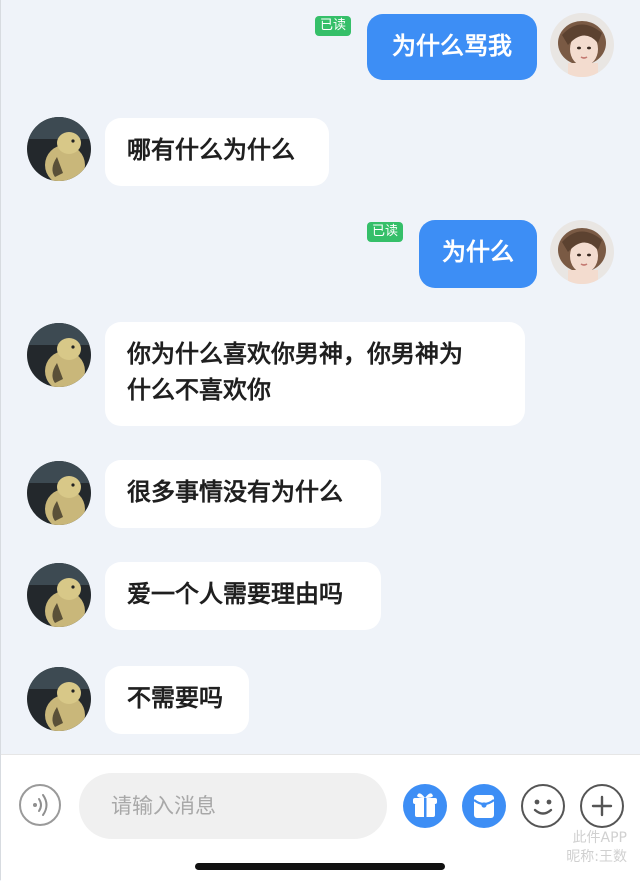 The height and width of the screenshot is (881, 640). I want to click on voice-icon, so click(40, 805).